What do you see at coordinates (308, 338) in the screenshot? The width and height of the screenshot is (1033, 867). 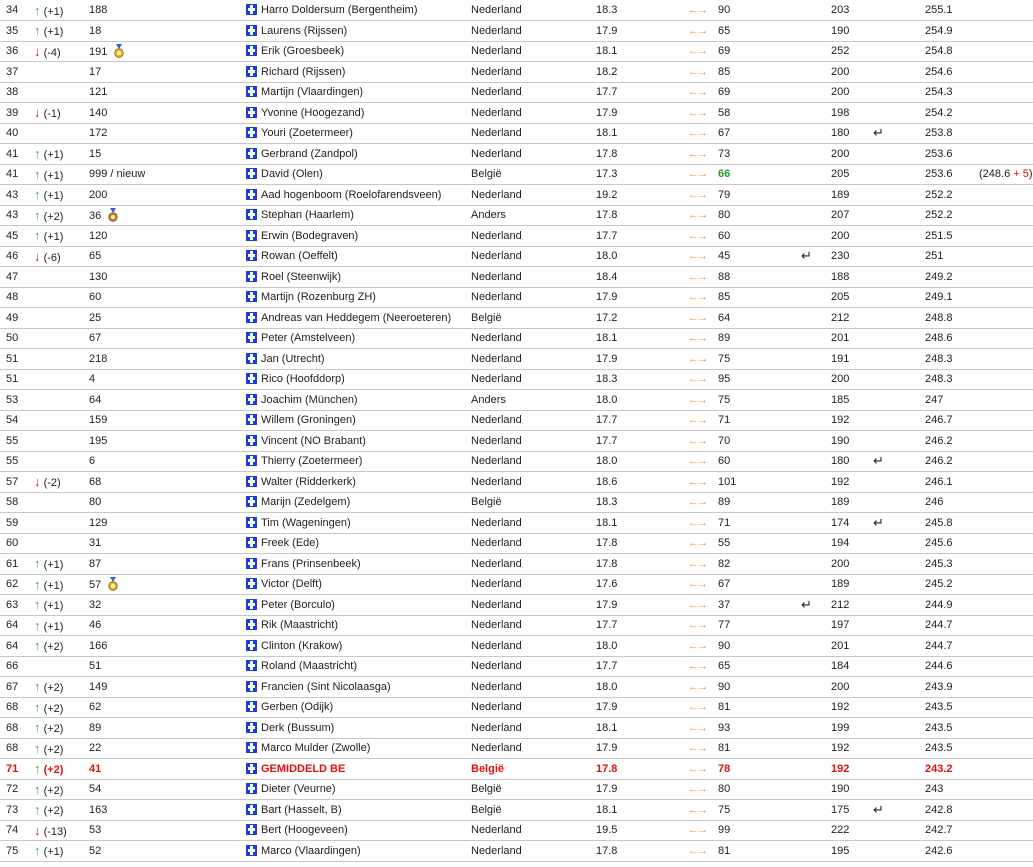 I see `player-name: Peter (Amstelveen)` at bounding box center [308, 338].